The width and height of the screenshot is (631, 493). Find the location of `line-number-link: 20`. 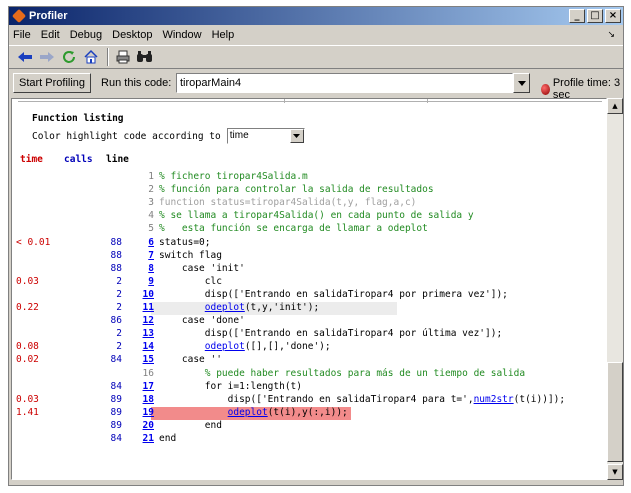

line-number-link: 20 is located at coordinates (148, 425).